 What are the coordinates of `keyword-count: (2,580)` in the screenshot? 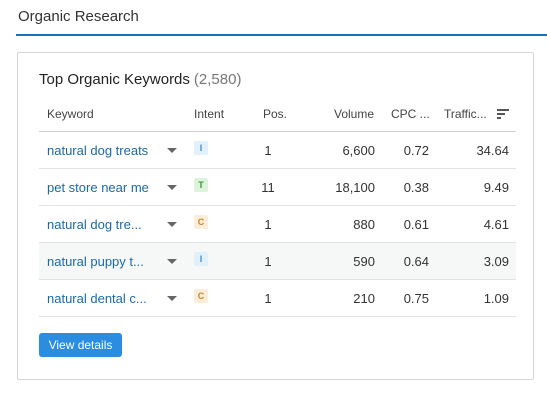 It's located at (217, 79).